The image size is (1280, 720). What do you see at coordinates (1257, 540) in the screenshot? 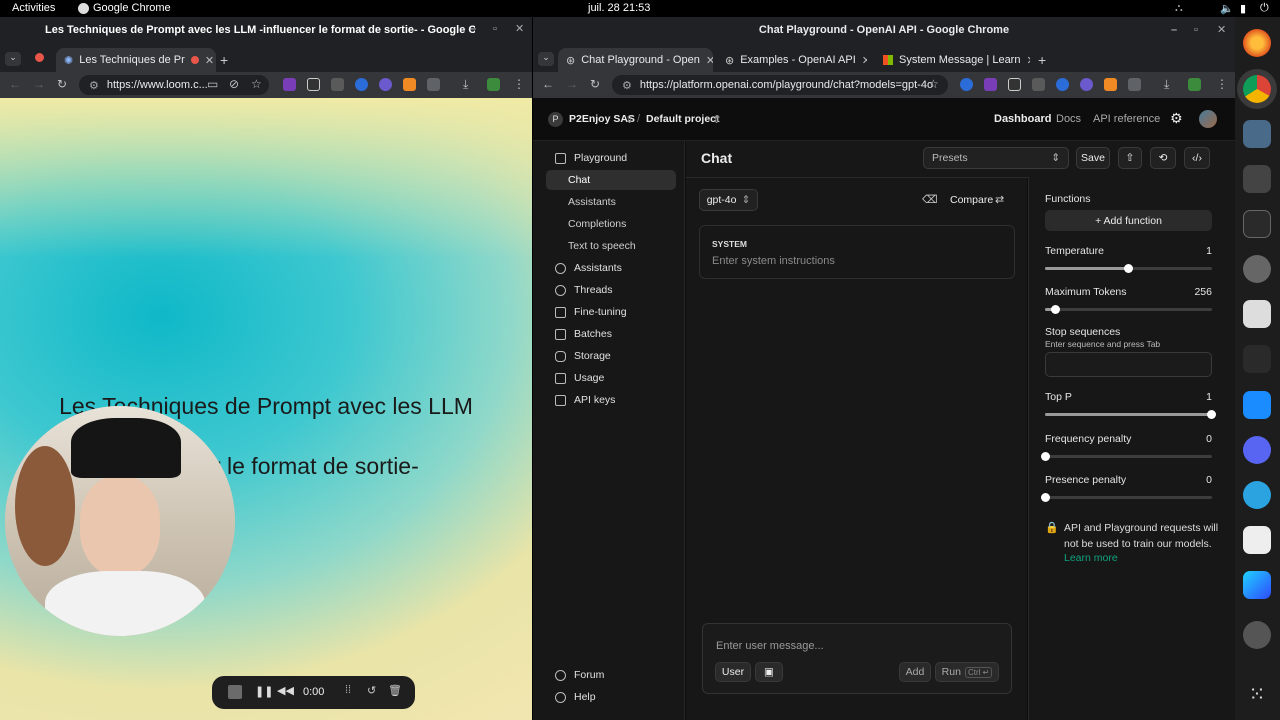
I see `text-editor-icon` at bounding box center [1257, 540].